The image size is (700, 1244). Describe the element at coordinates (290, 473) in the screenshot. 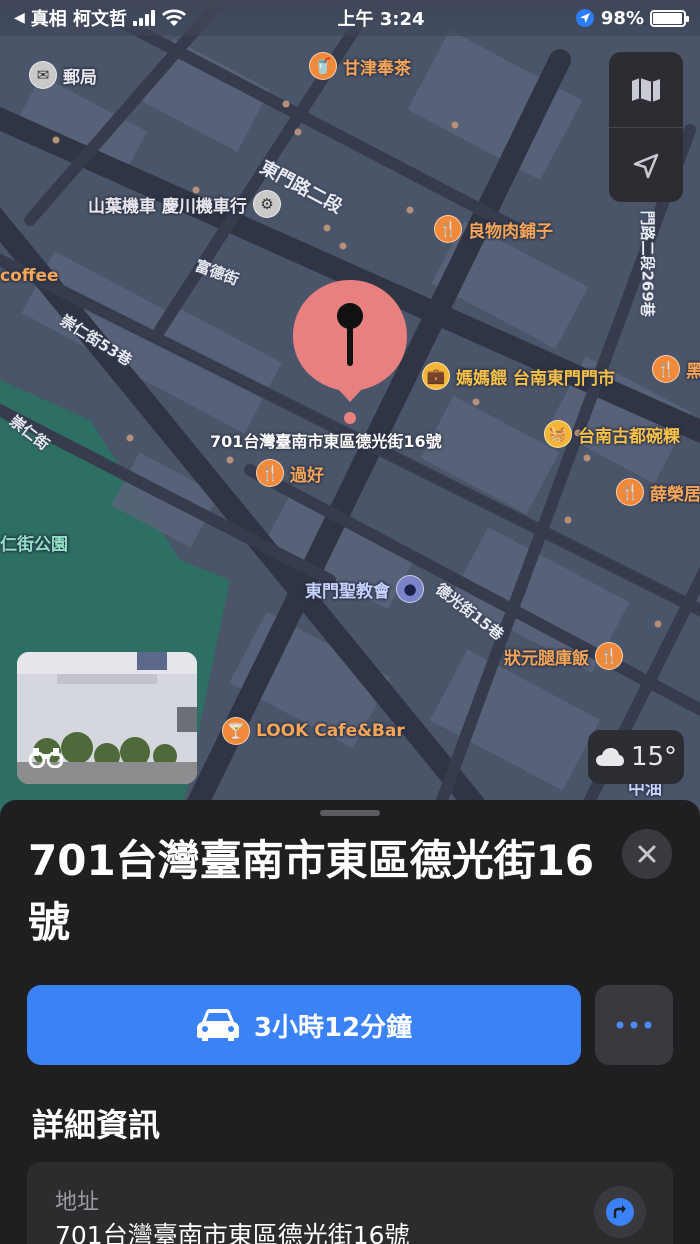

I see `poi-guohao: 🍴 過好` at that location.